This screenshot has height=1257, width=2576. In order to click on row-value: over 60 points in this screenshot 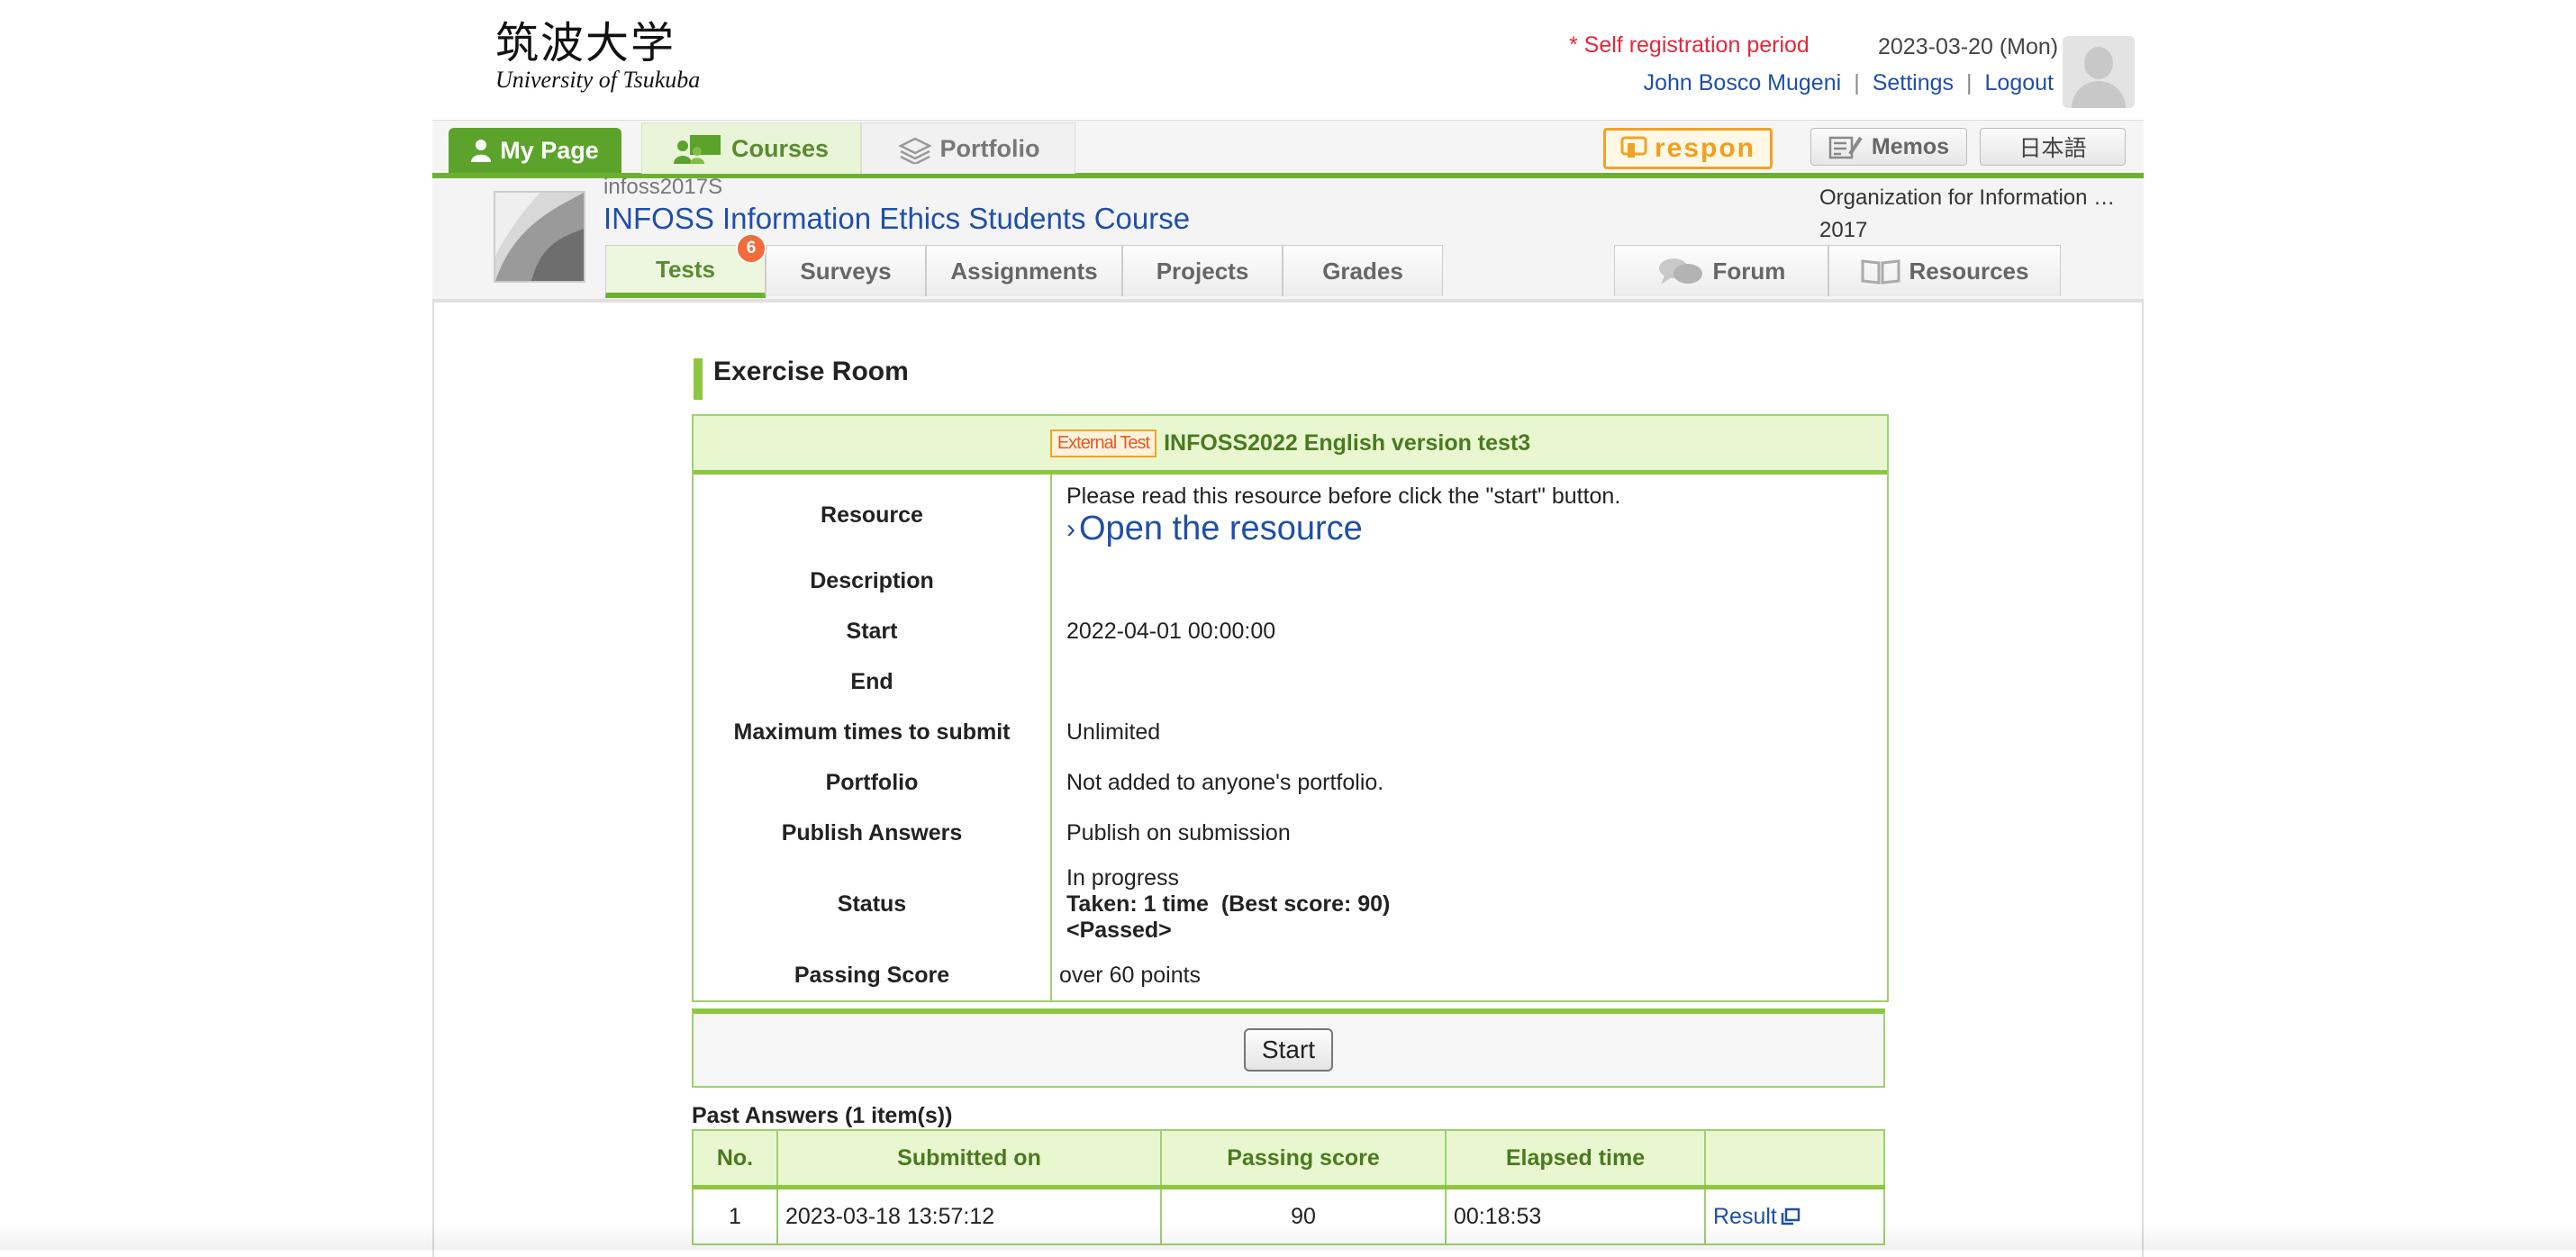, I will do `click(1130, 975)`.